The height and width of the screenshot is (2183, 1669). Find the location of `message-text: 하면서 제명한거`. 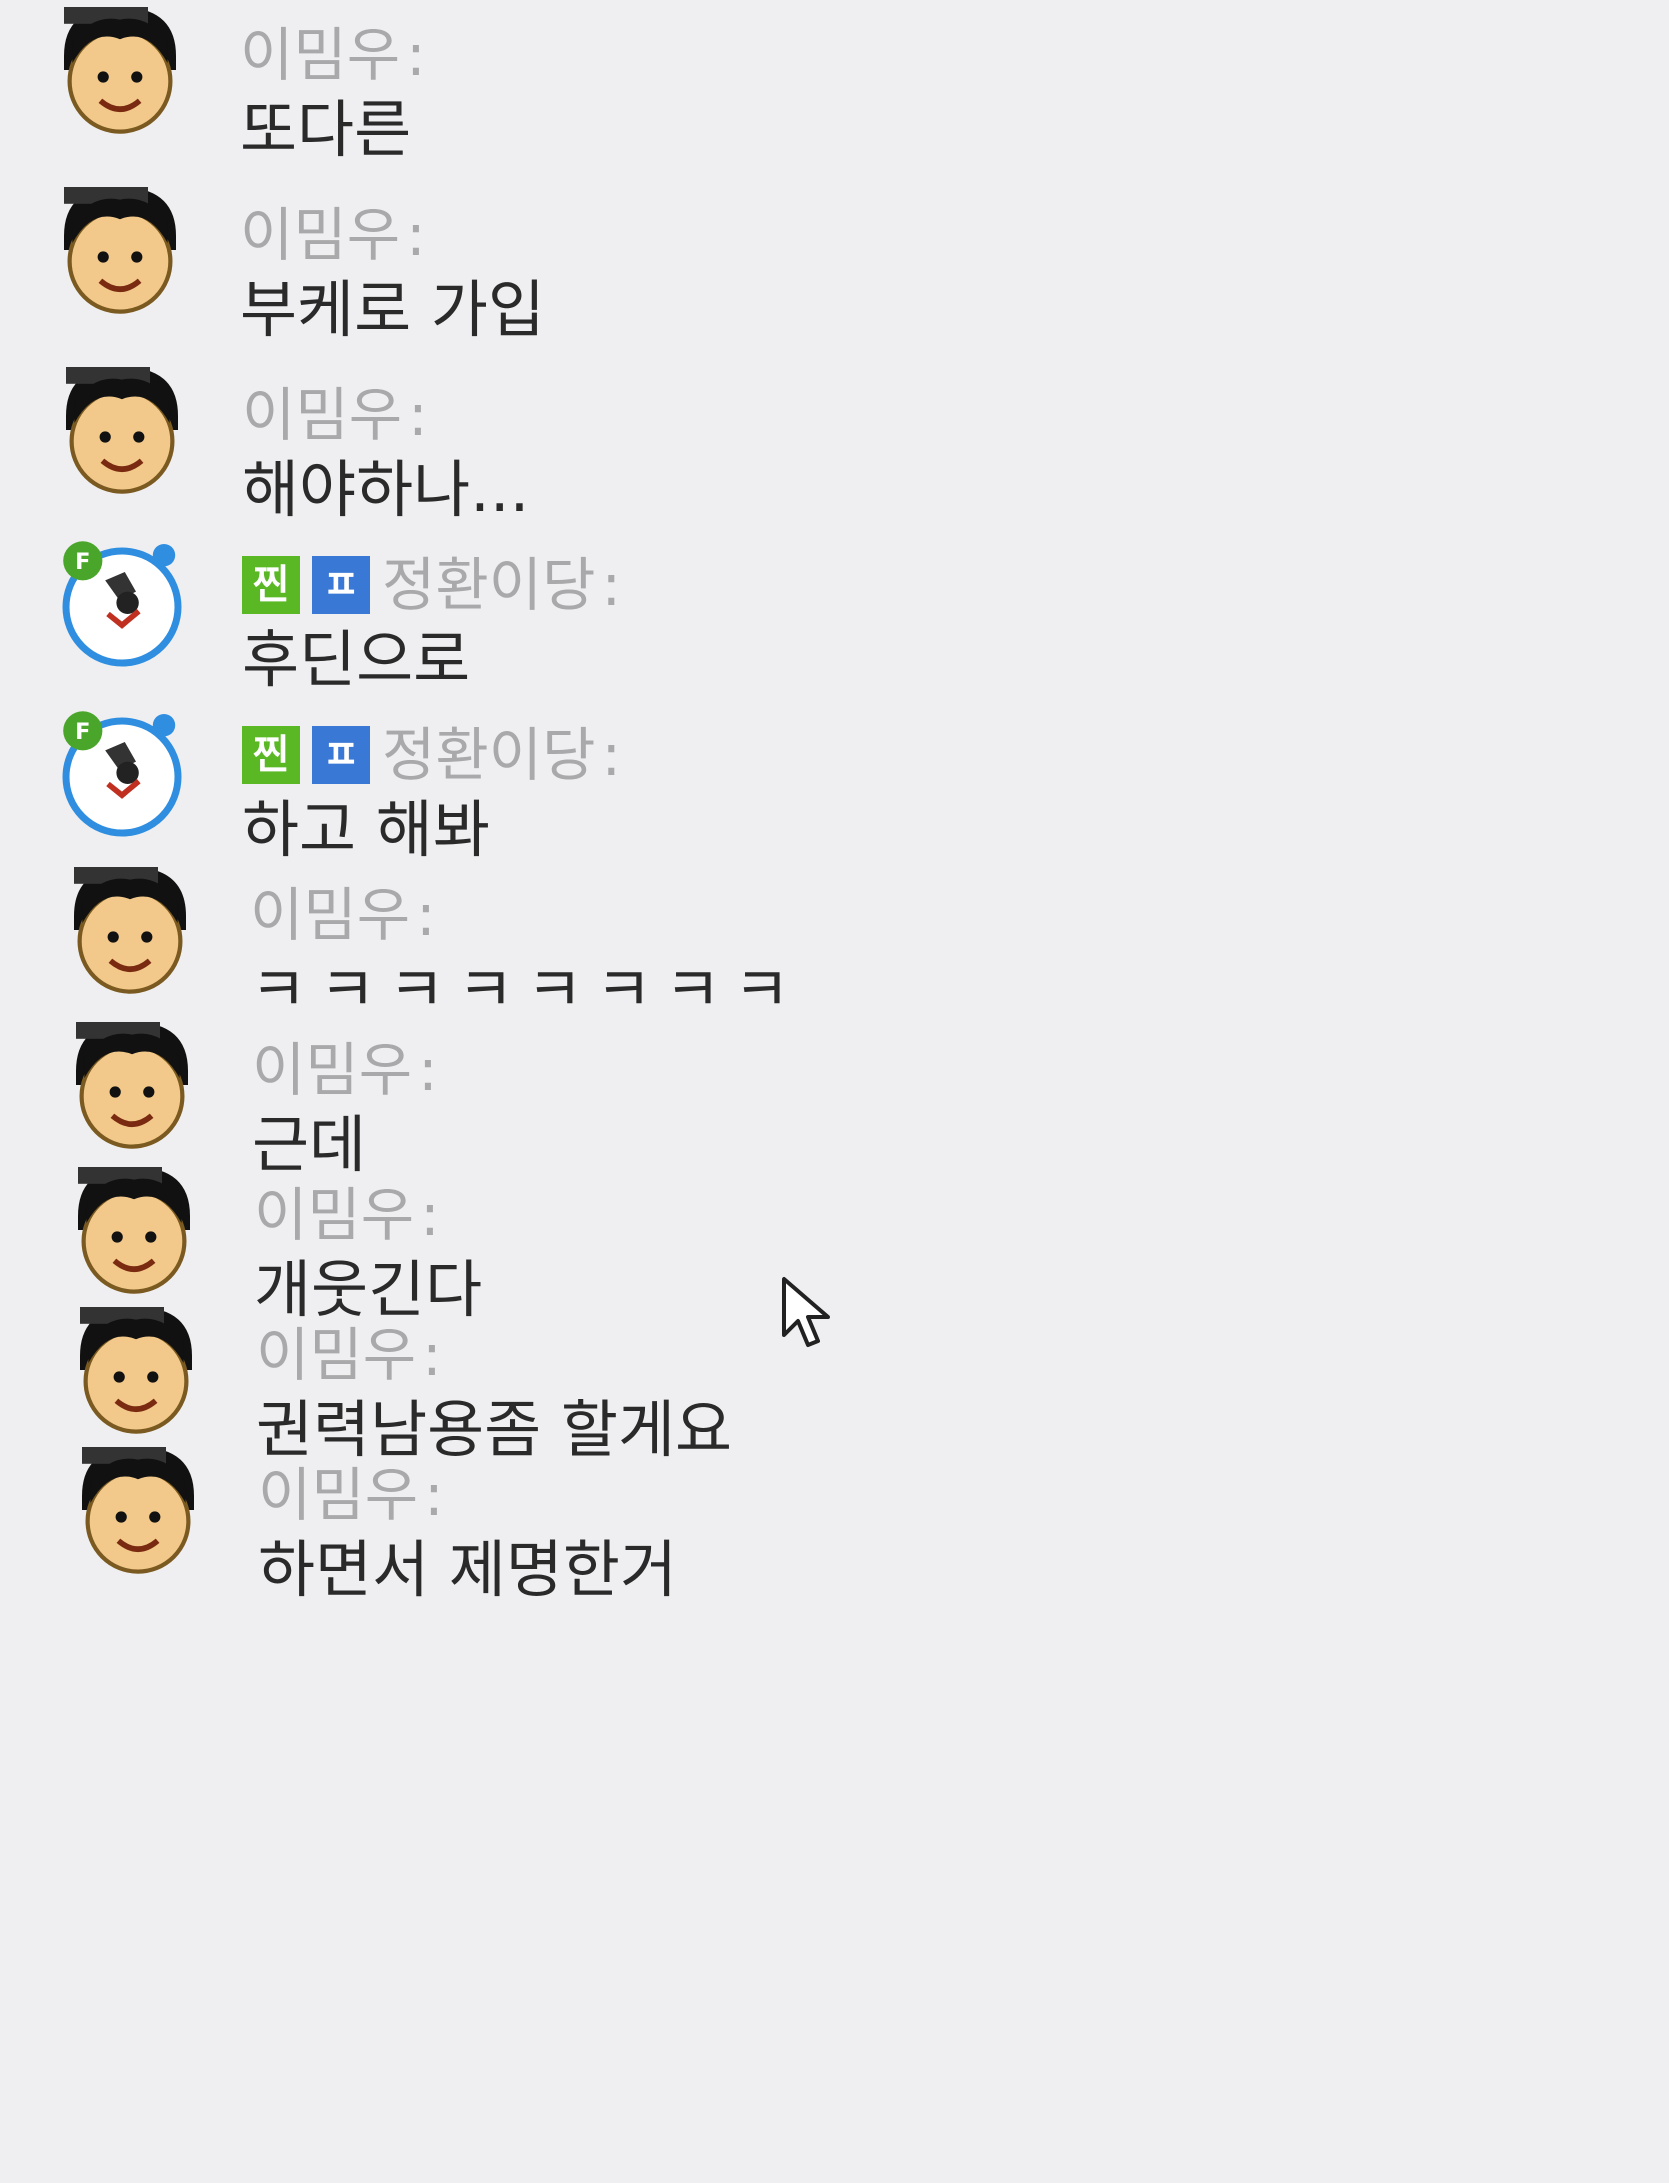

message-text: 하면서 제명한거 is located at coordinates (467, 1569).